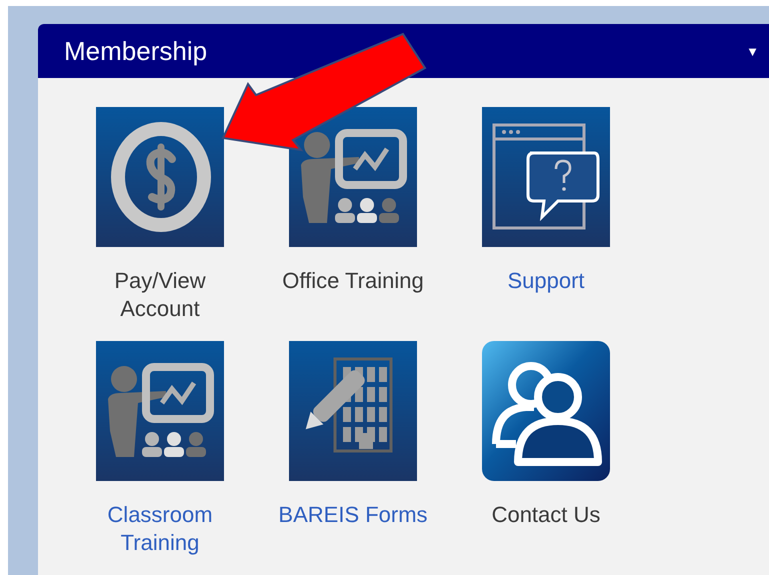 Image resolution: width=769 pixels, height=575 pixels. I want to click on panel-title: Membership, so click(136, 51).